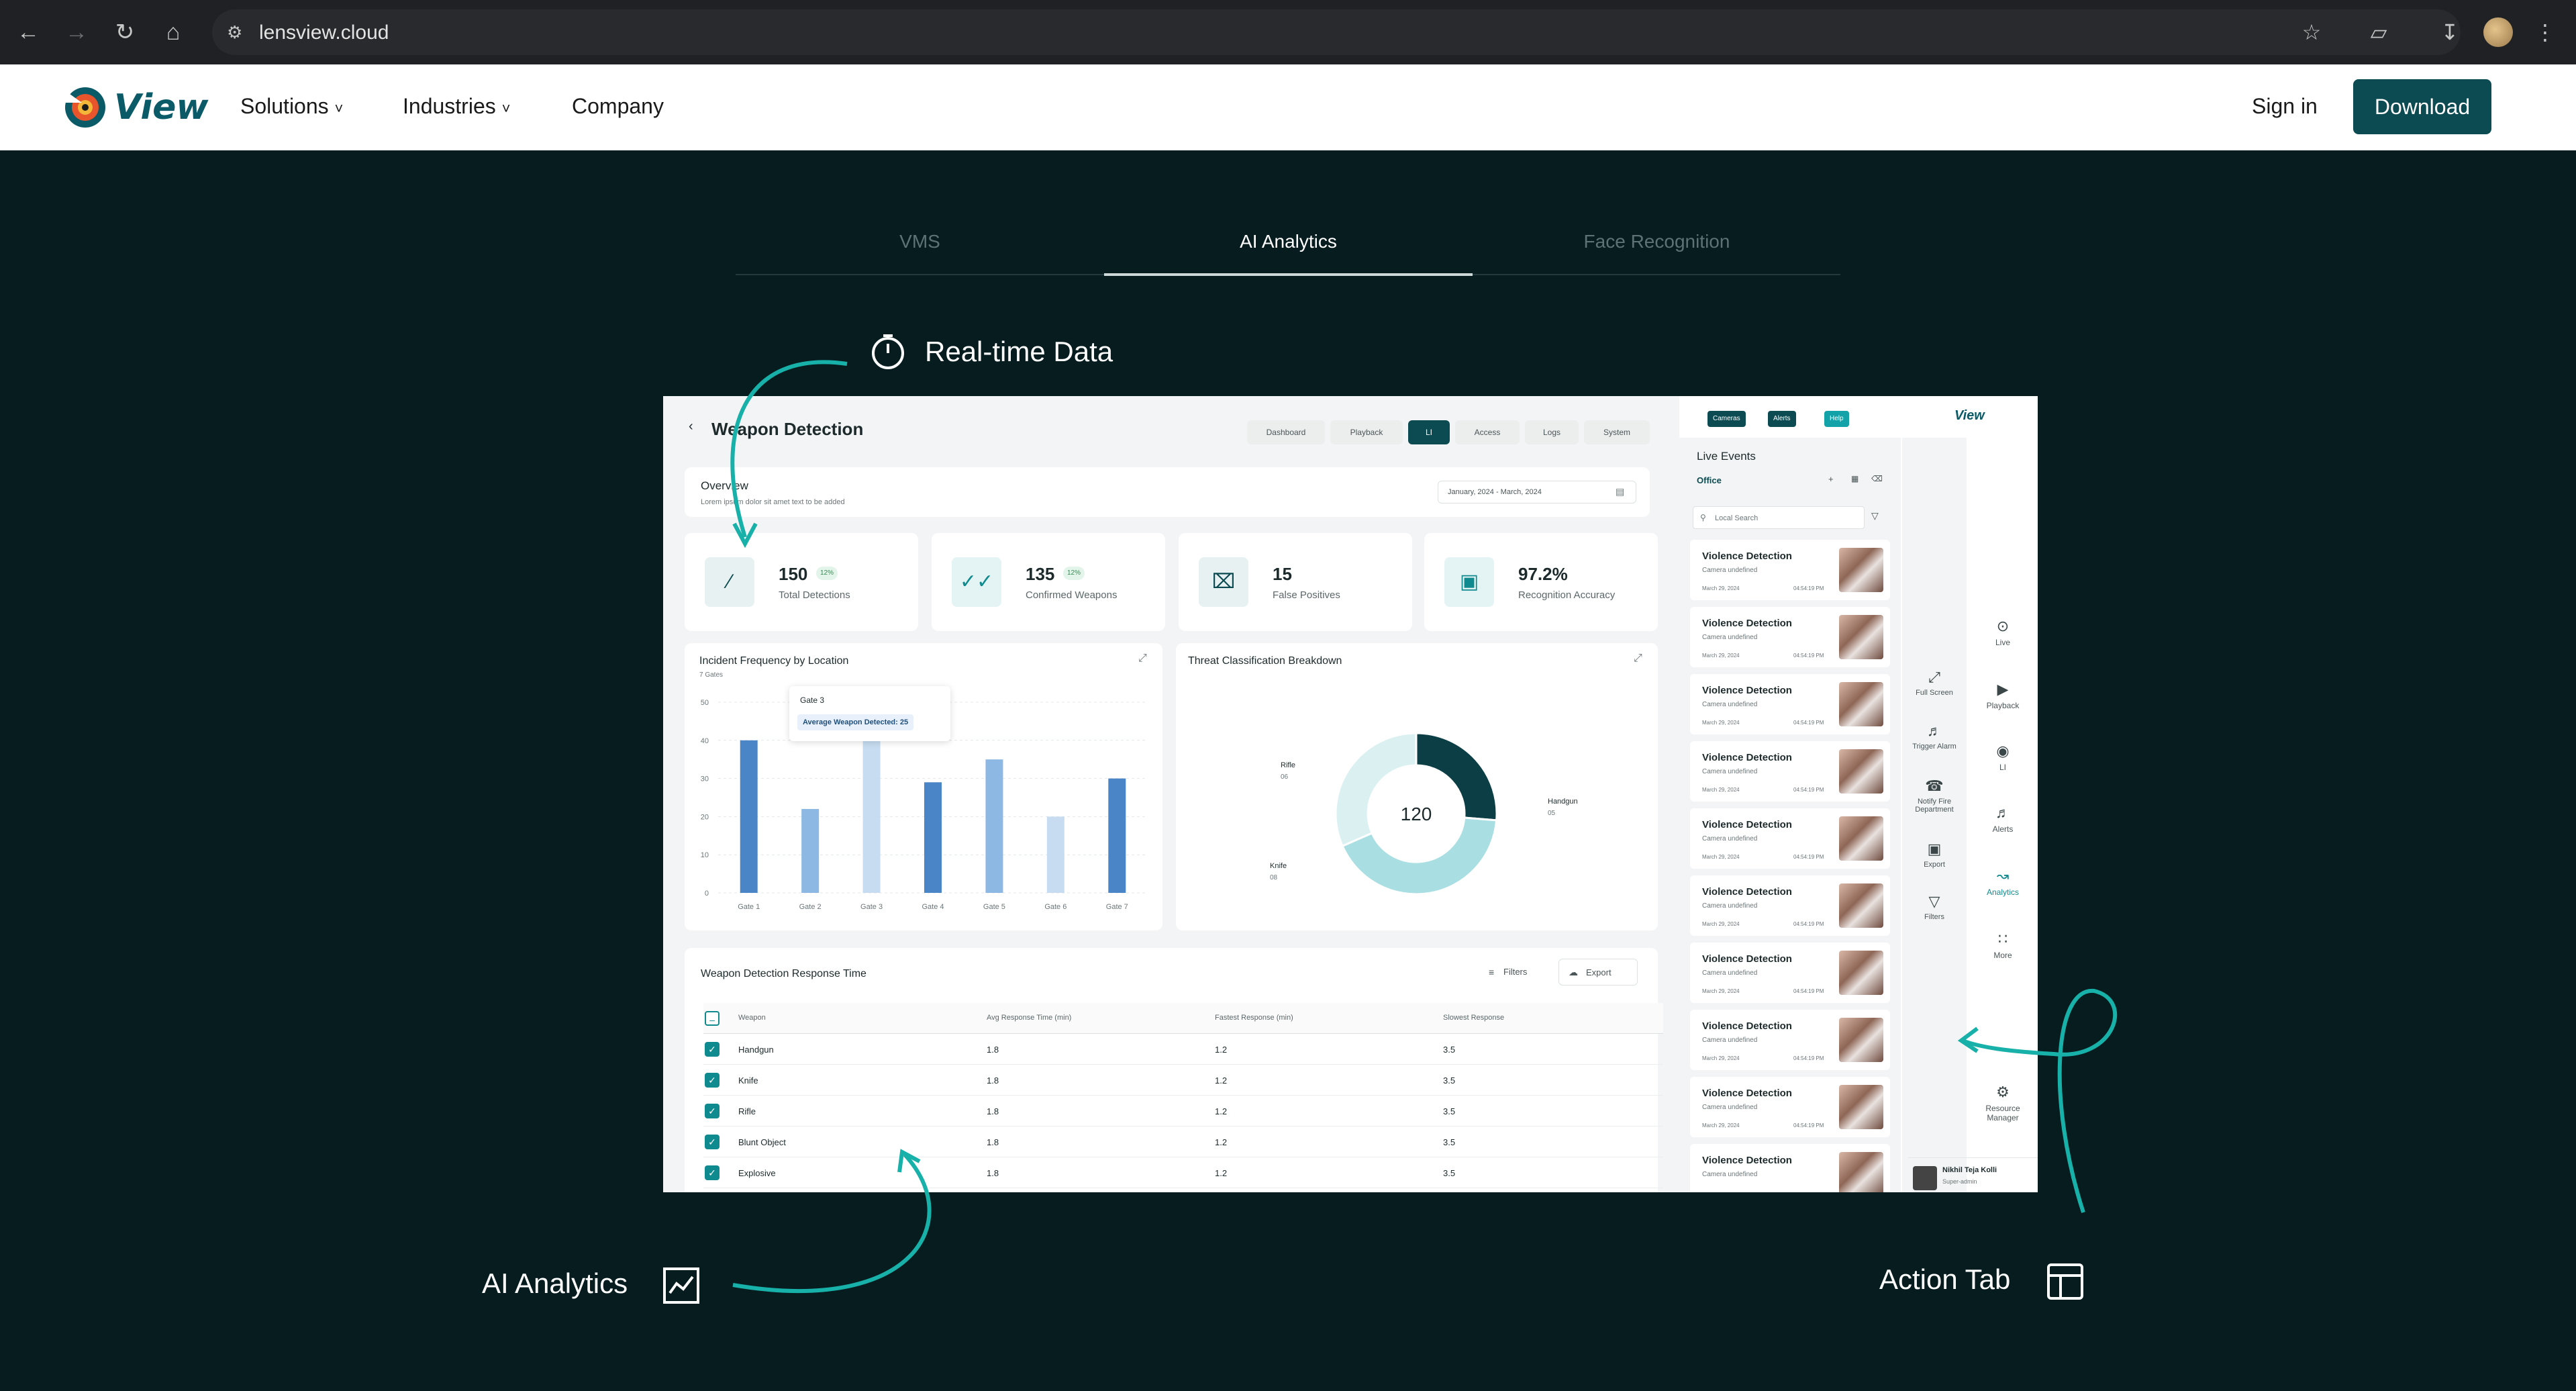 The width and height of the screenshot is (2576, 1391). Describe the element at coordinates (618, 106) in the screenshot. I see `nav-company: Company` at that location.